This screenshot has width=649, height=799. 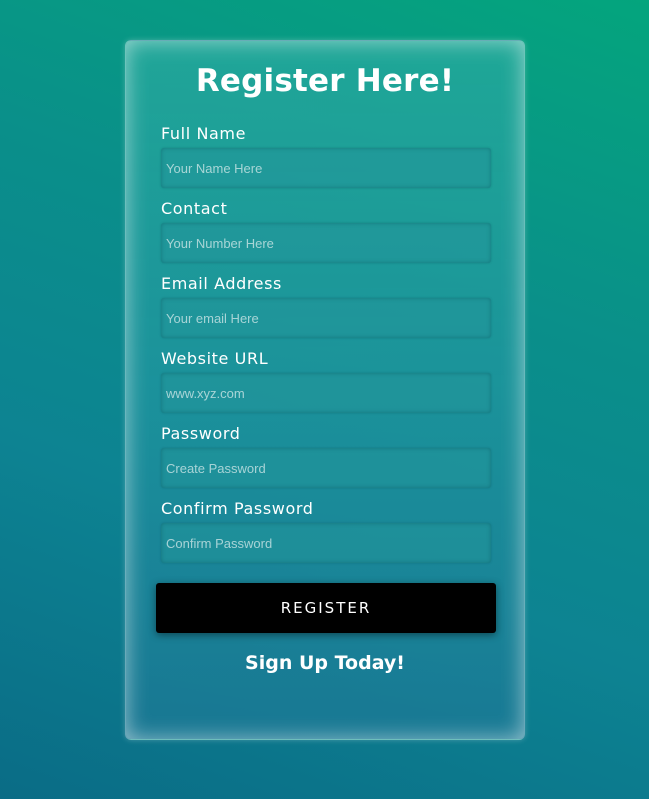 What do you see at coordinates (325, 81) in the screenshot?
I see `form-title: Register Here!` at bounding box center [325, 81].